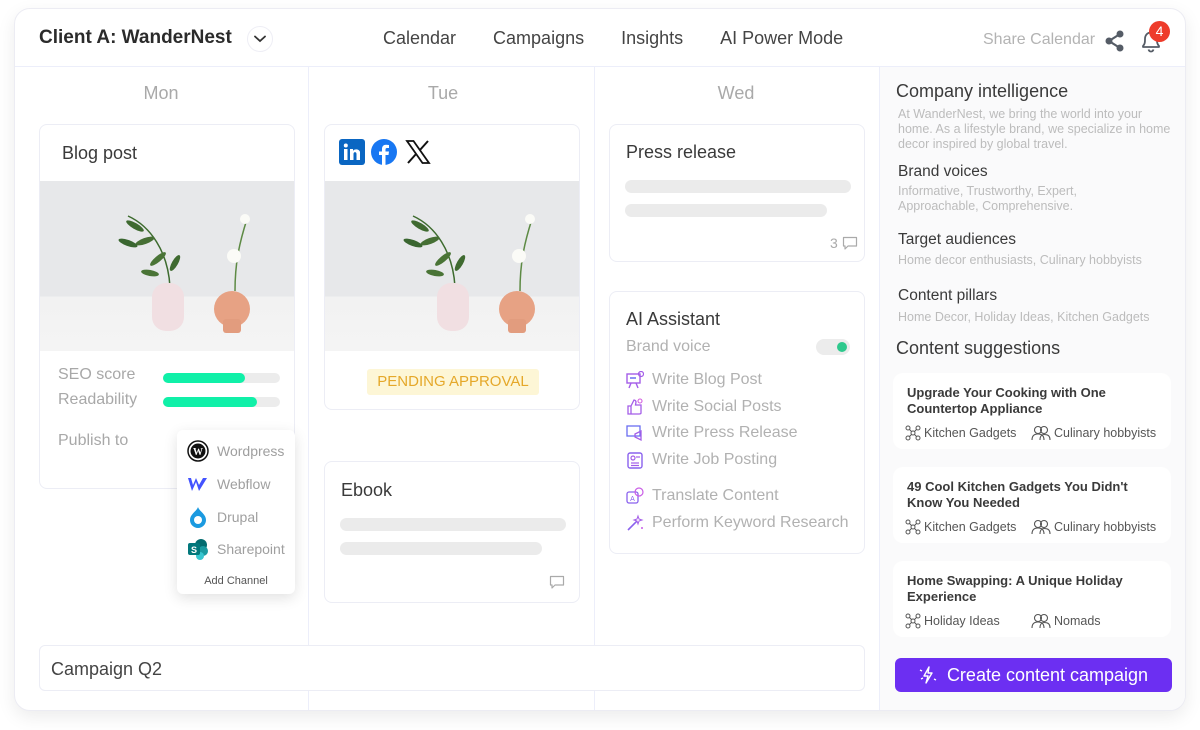  Describe the element at coordinates (453, 382) in the screenshot. I see `pending-approval-badge: PENDING APPROVAL` at that location.